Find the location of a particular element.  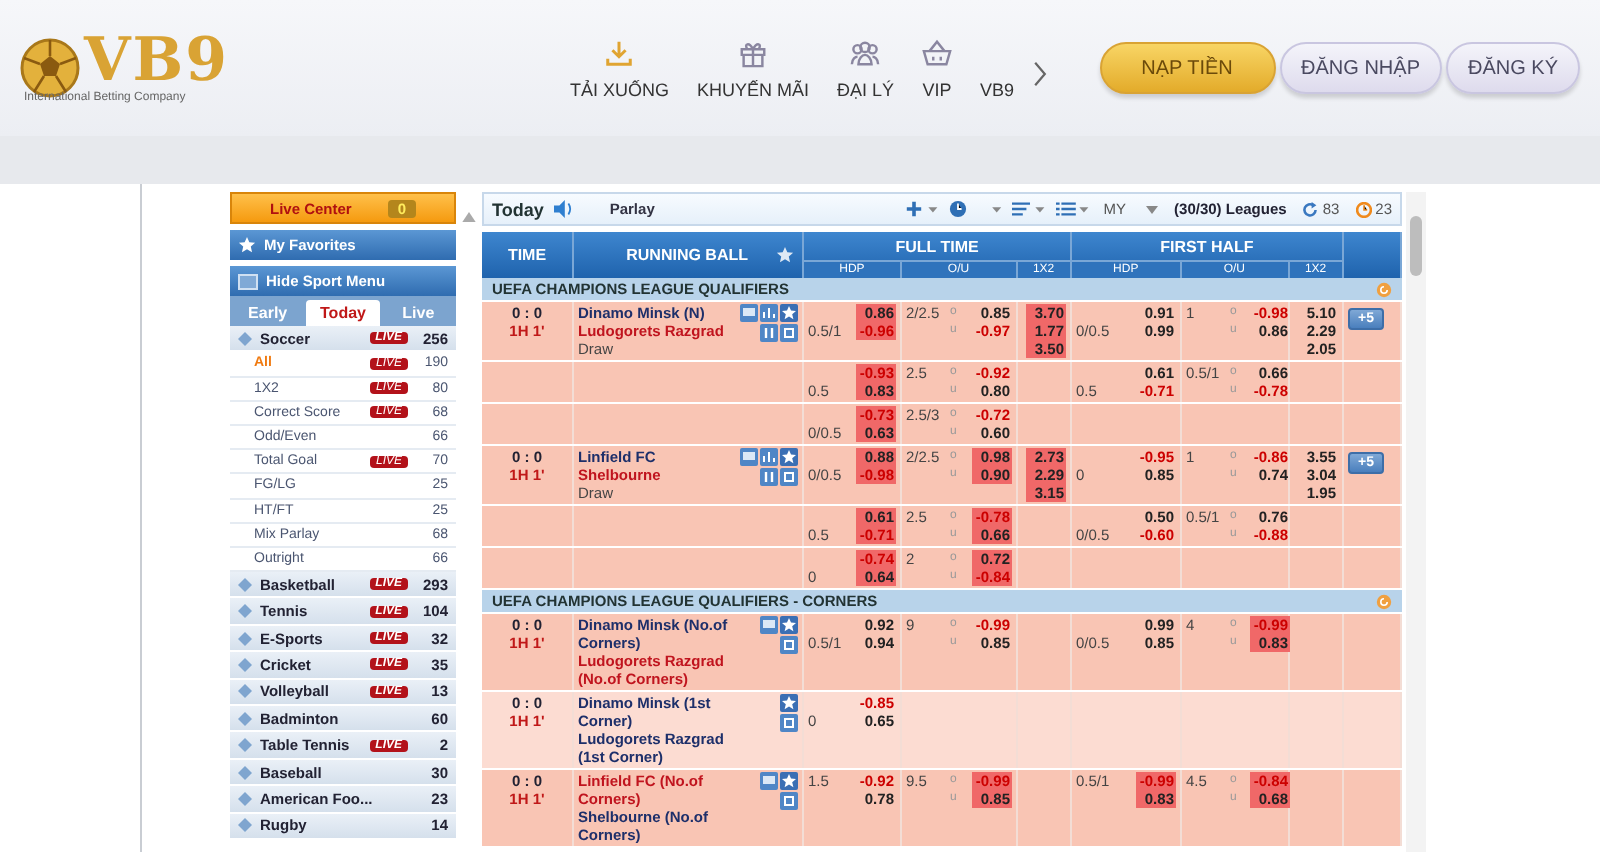

add-dropdown-icon is located at coordinates (922, 209).